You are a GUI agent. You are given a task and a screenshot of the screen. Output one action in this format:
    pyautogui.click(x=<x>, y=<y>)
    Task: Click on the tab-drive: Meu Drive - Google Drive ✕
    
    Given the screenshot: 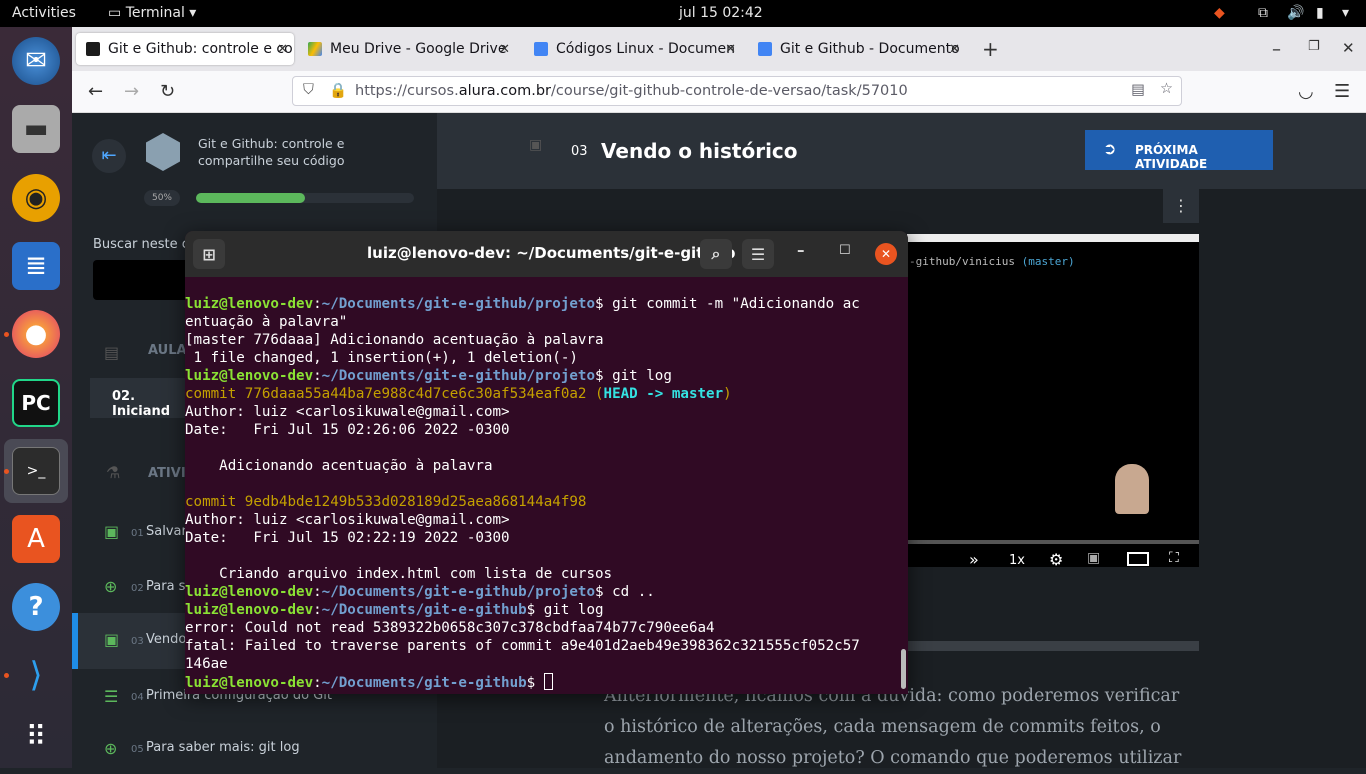 What is the action you would take?
    pyautogui.click(x=407, y=49)
    